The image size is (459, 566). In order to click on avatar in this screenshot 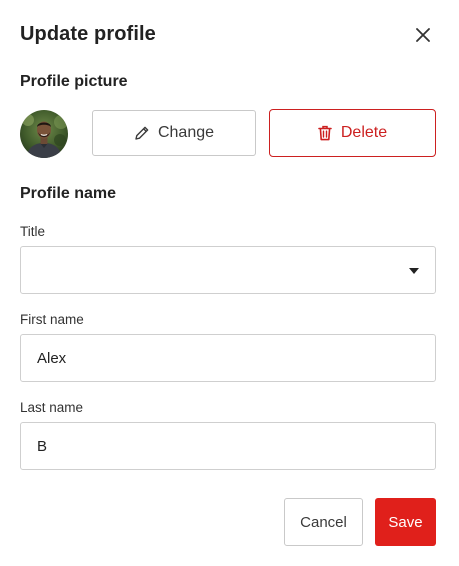, I will do `click(44, 134)`.